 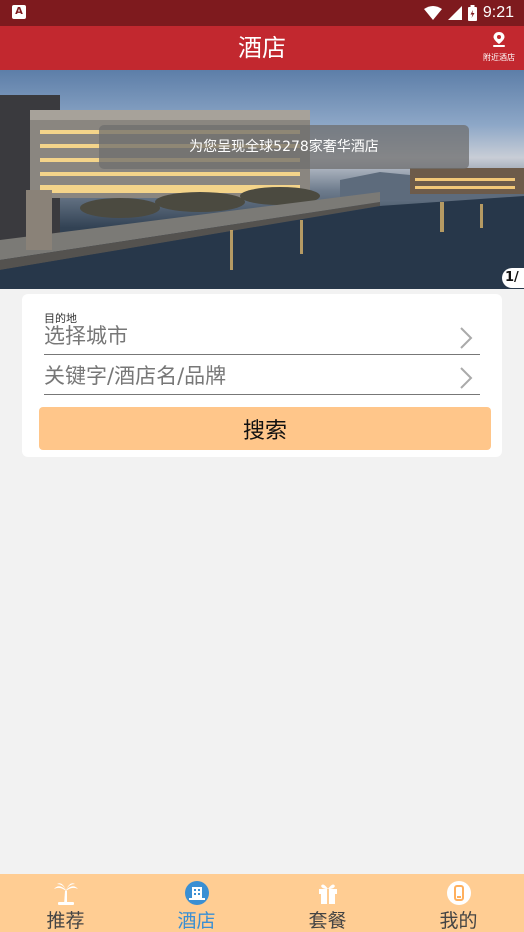 What do you see at coordinates (65, 921) in the screenshot?
I see `tab-recommend-label: 推荐` at bounding box center [65, 921].